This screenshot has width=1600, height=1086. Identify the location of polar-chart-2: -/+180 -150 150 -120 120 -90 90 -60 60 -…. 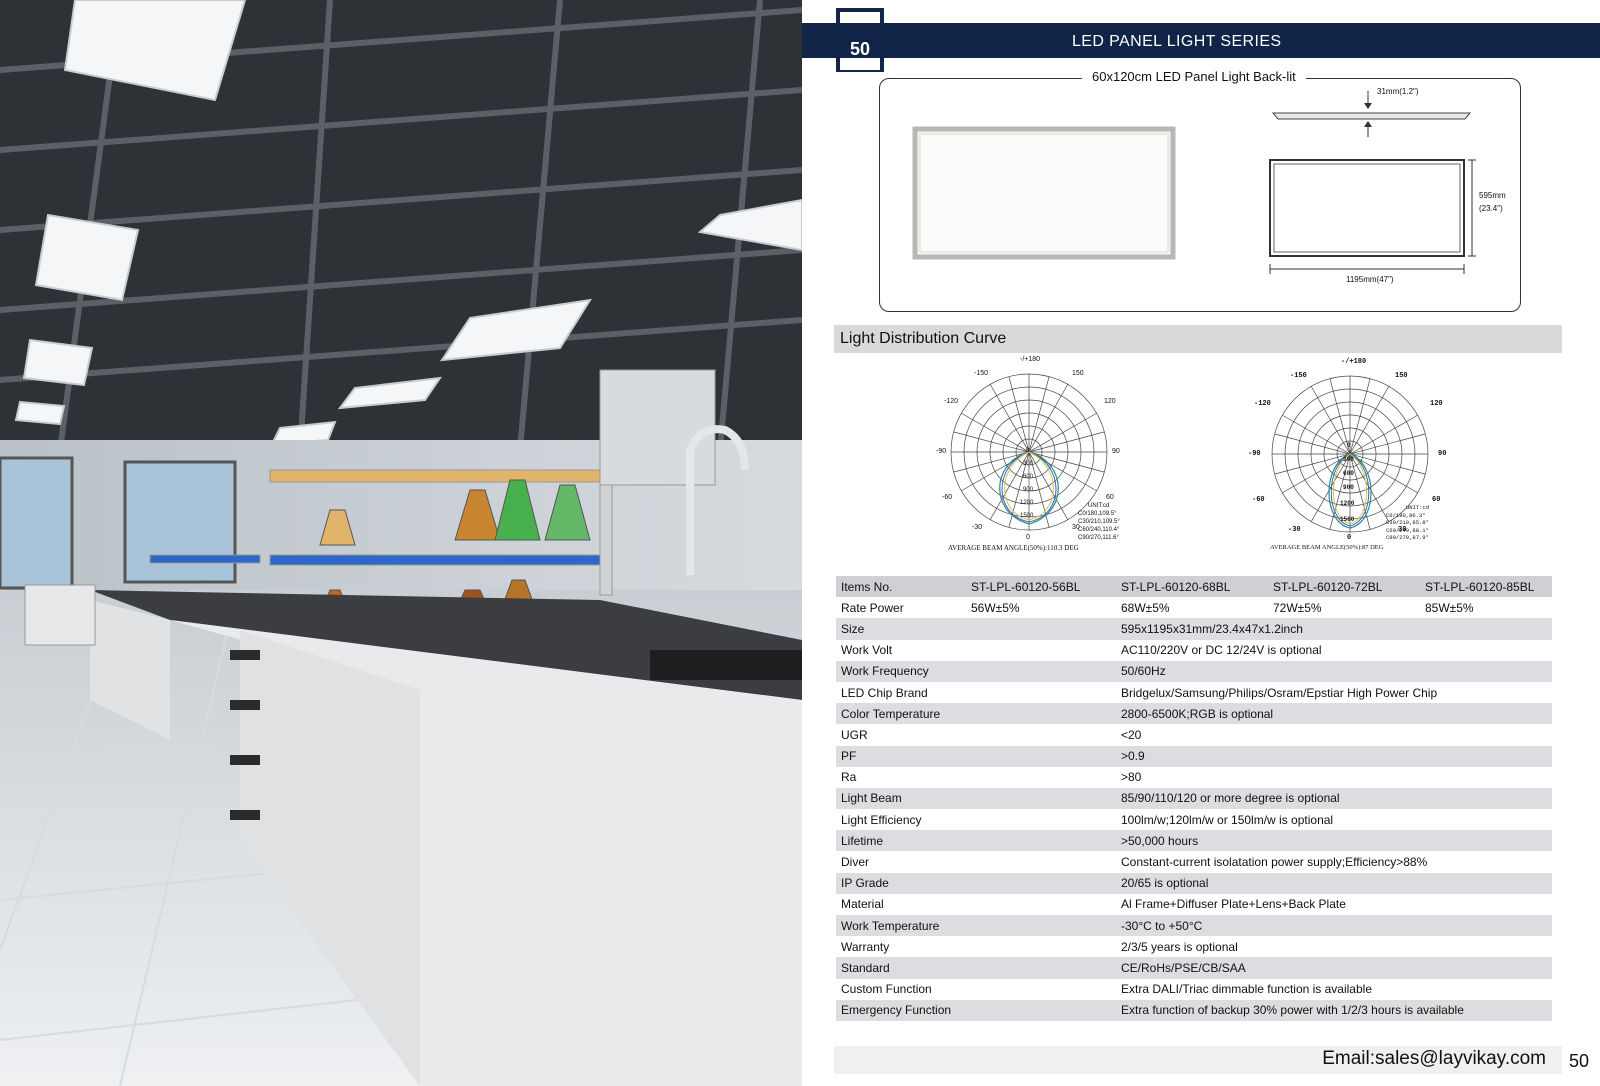
(1350, 460).